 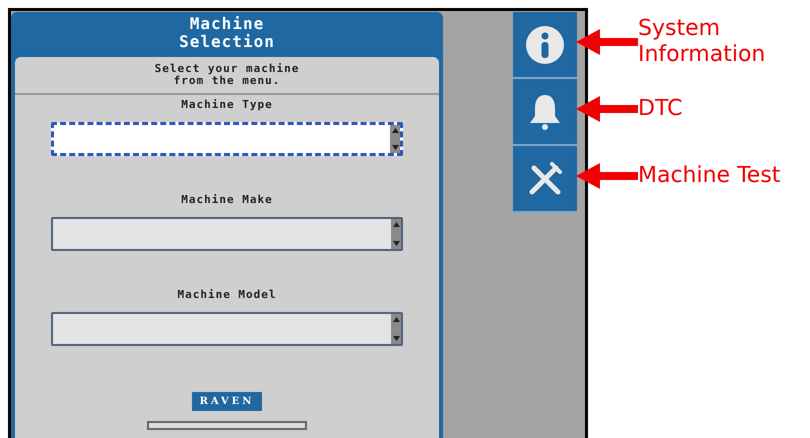 I want to click on bell-button, so click(x=545, y=112).